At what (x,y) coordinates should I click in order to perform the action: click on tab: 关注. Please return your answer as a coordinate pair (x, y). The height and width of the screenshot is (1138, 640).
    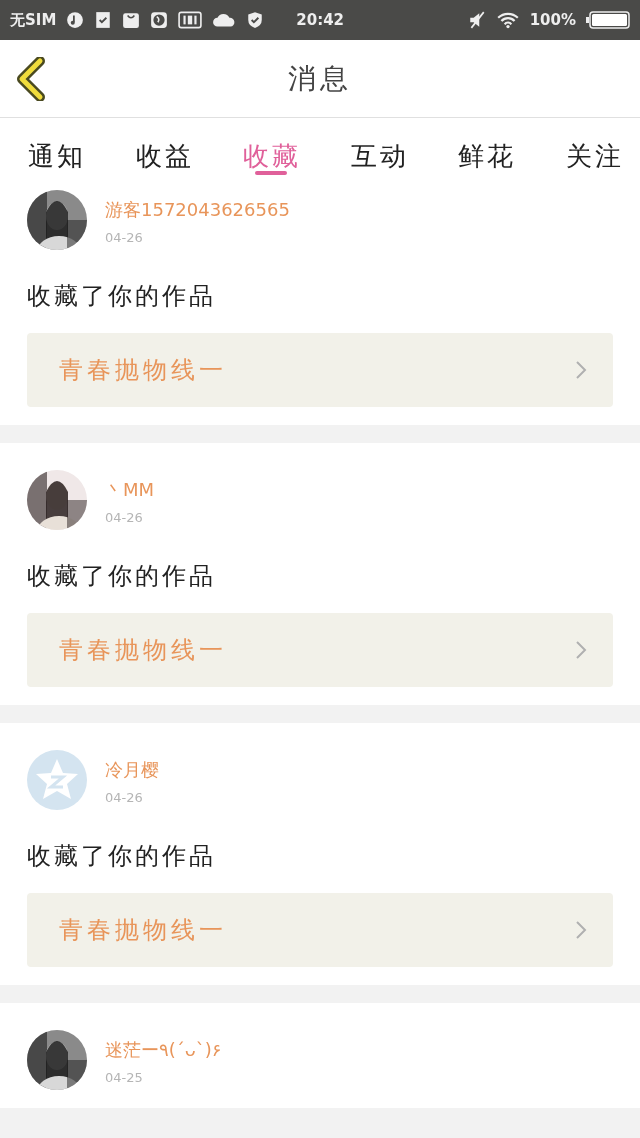
    Looking at the image, I should click on (594, 151).